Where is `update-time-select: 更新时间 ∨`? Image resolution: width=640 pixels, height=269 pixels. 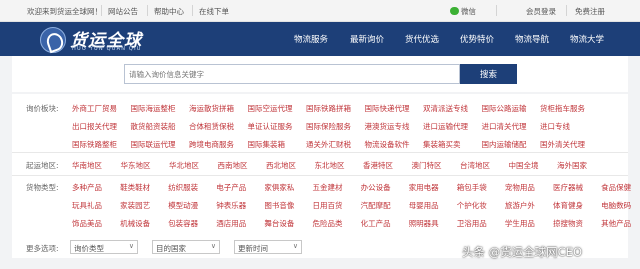
update-time-select: 更新时间 ∨ is located at coordinates (268, 247).